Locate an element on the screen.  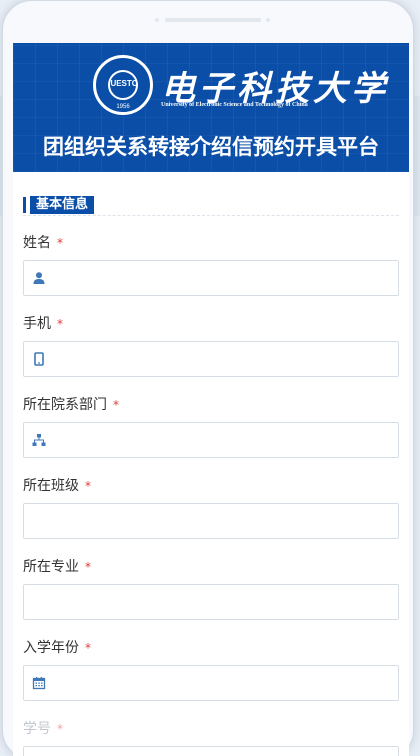
enrollment-year-input is located at coordinates (211, 683).